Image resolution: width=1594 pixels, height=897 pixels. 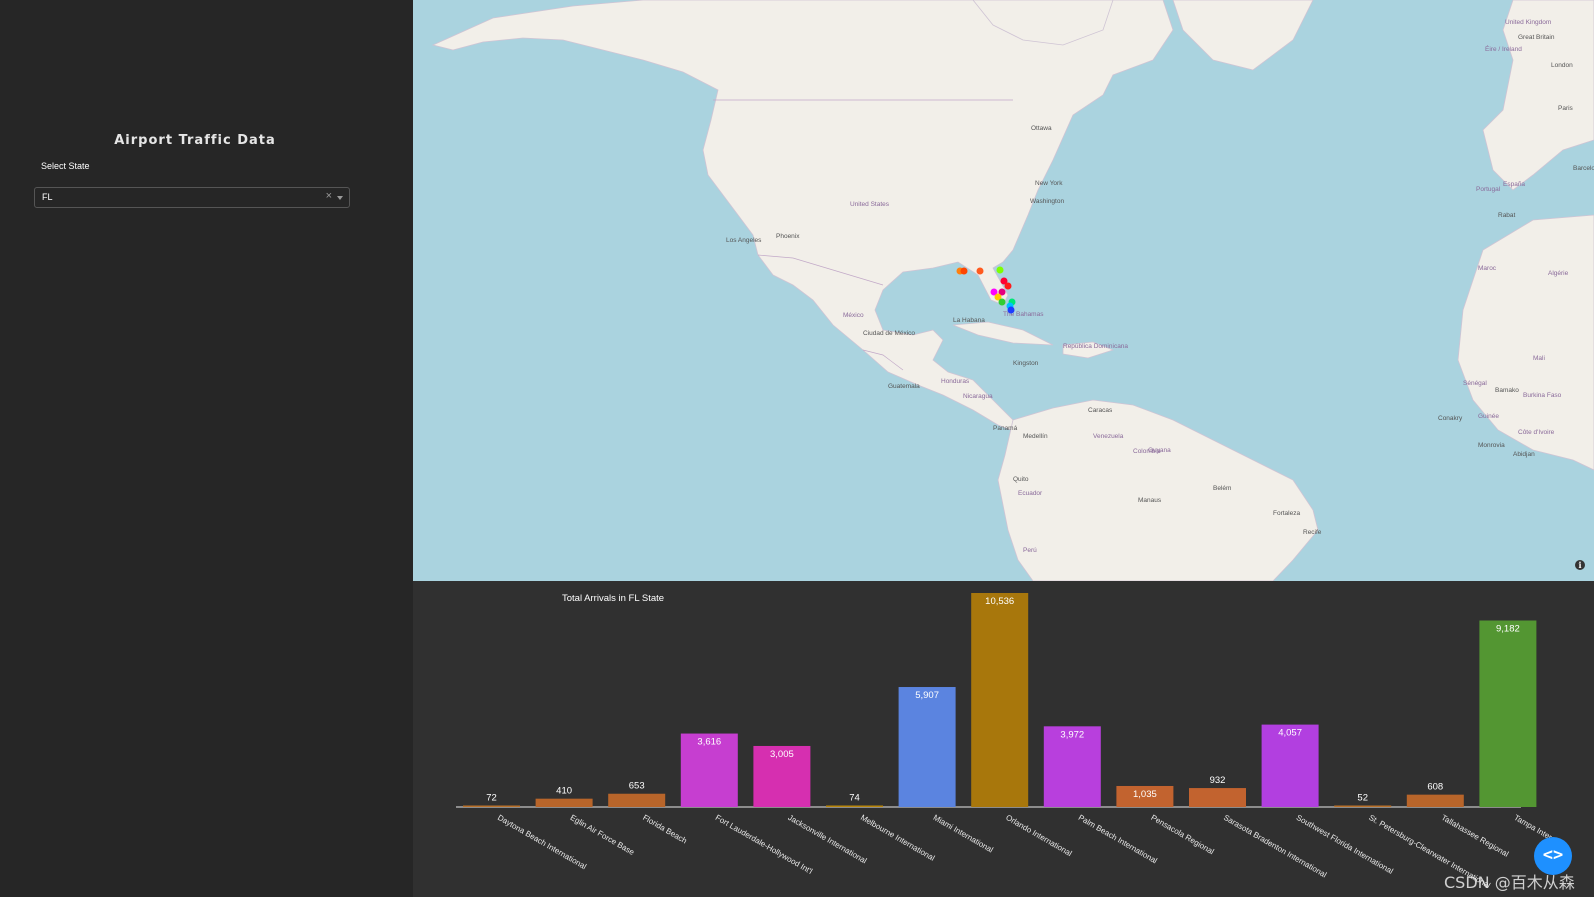 I want to click on map-label: Conakry, so click(x=1450, y=418).